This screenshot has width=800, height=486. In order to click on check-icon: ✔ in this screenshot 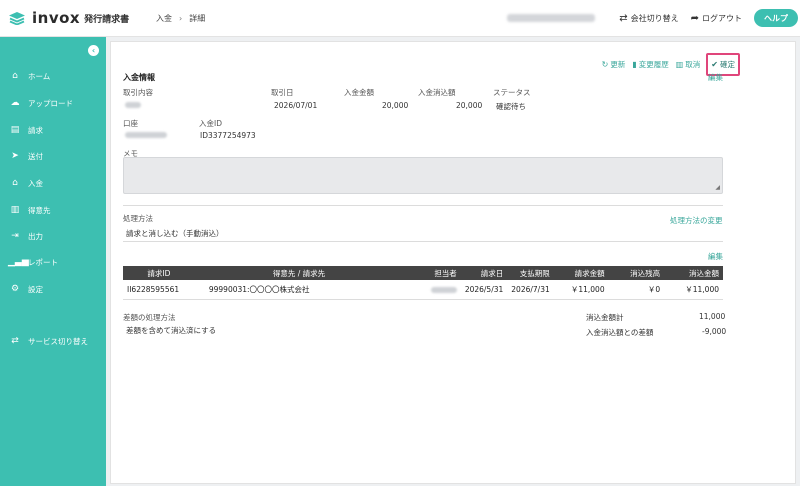, I will do `click(714, 64)`.